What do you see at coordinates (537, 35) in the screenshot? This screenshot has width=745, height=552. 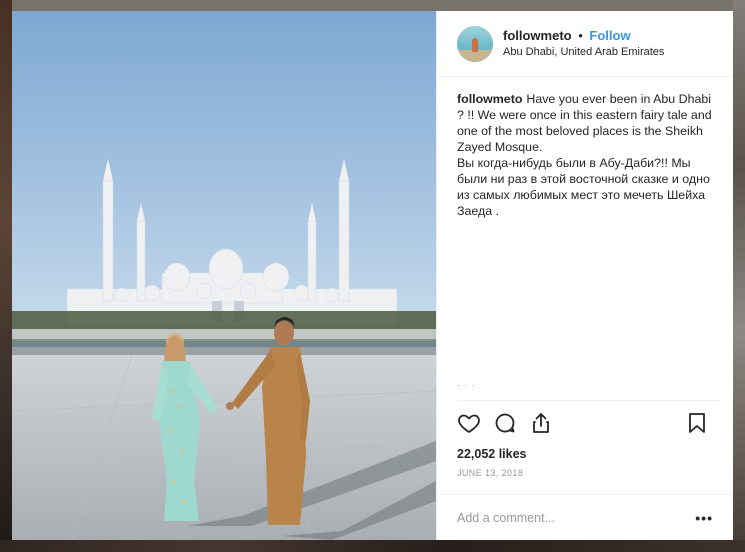 I see `username-link: followmeto` at bounding box center [537, 35].